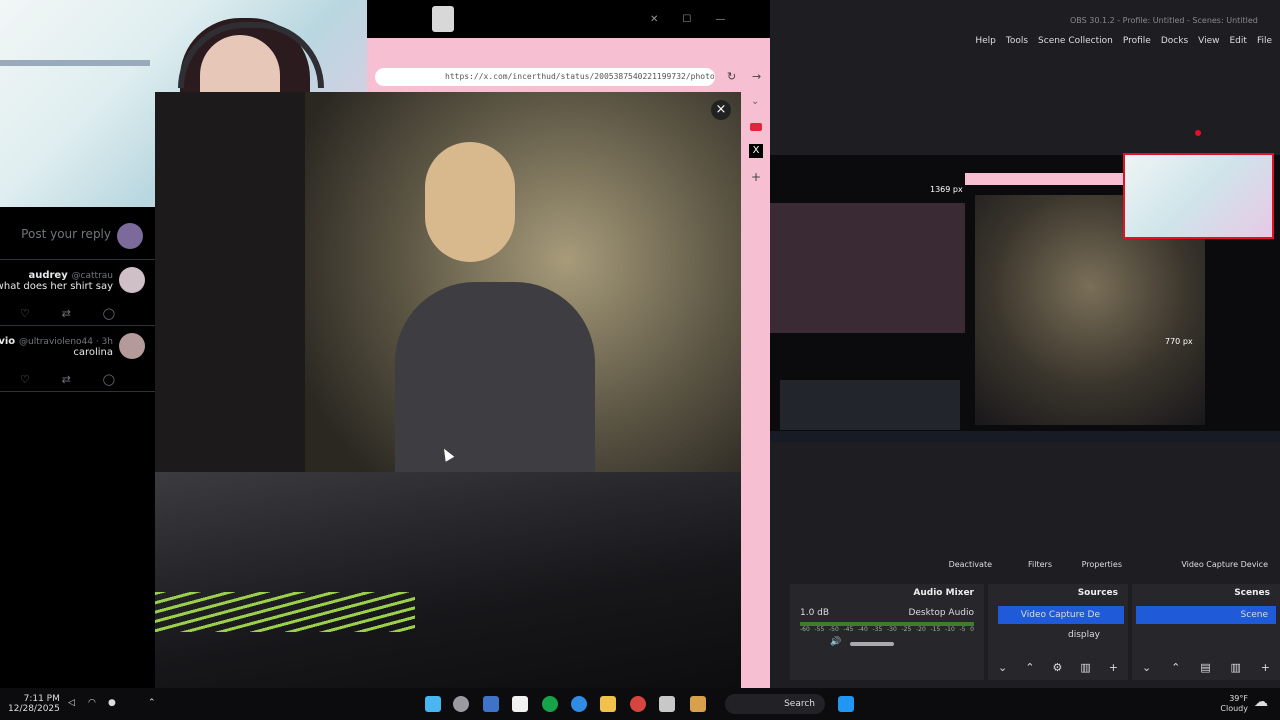  Describe the element at coordinates (520, 704) in the screenshot. I see `notepad-icon` at that location.